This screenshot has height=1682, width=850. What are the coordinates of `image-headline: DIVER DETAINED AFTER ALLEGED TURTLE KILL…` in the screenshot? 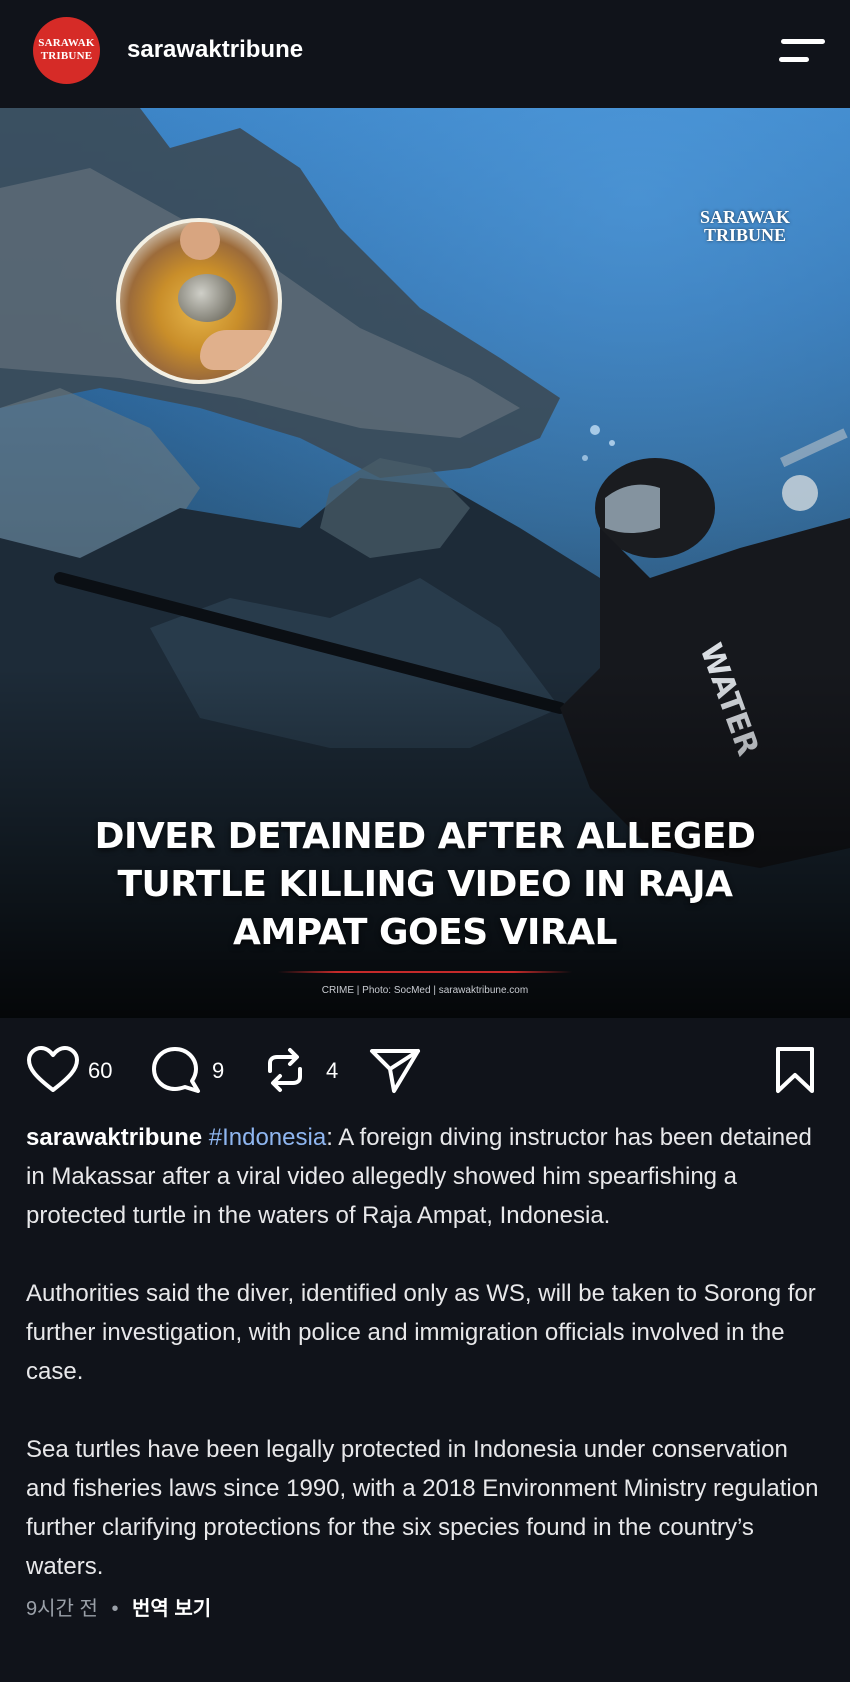 It's located at (425, 885).